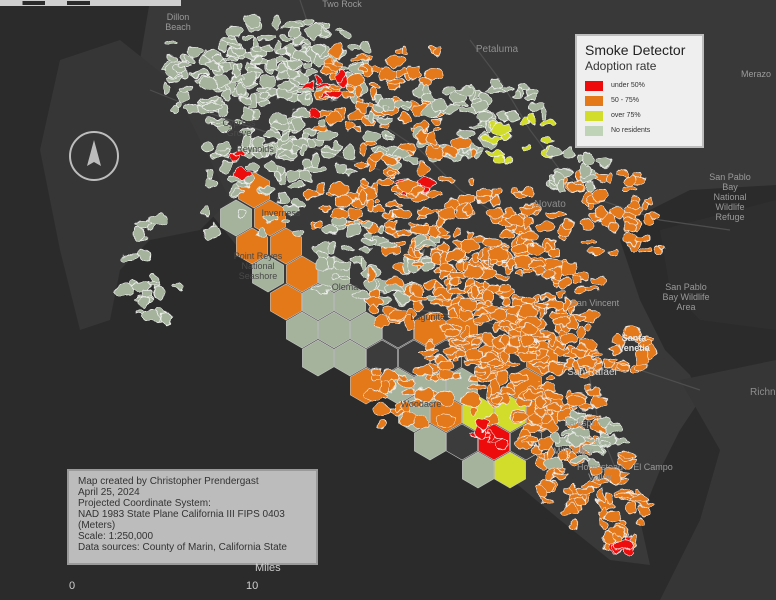  I want to click on place-san-pablo-refuge: San Pablo Bay National Wildlife Refuge, so click(730, 197).